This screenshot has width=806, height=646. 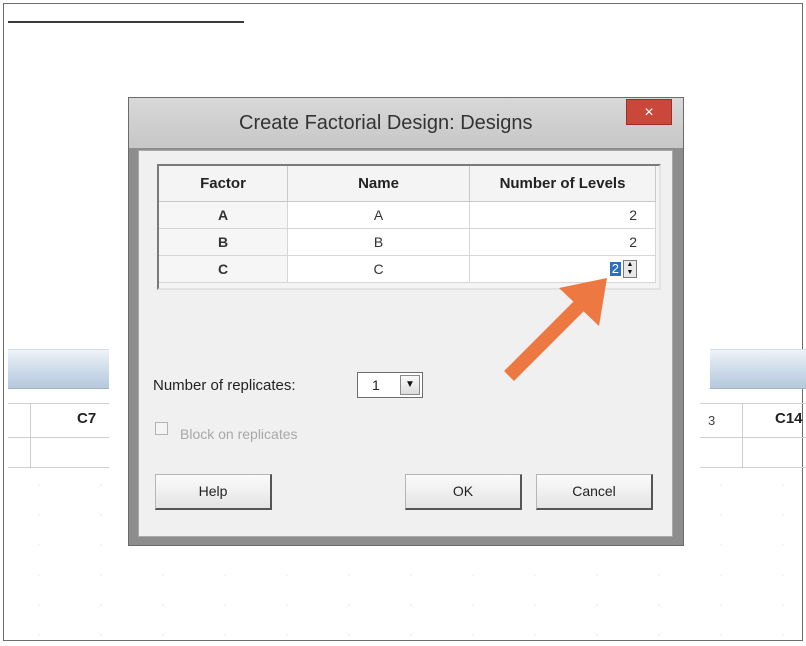 What do you see at coordinates (712, 420) in the screenshot?
I see `column-header-fragment: 3` at bounding box center [712, 420].